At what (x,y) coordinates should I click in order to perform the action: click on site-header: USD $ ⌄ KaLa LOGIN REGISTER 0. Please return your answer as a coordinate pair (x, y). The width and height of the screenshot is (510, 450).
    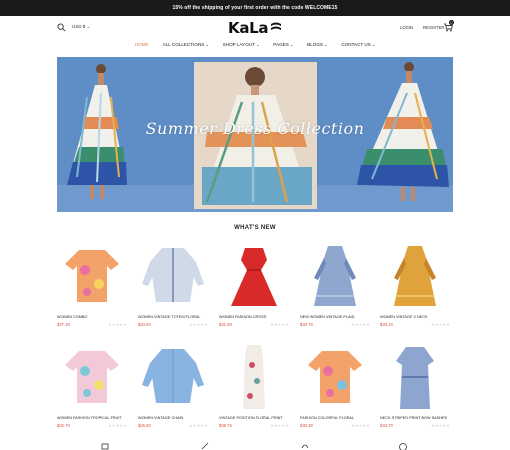
    Looking at the image, I should click on (255, 28).